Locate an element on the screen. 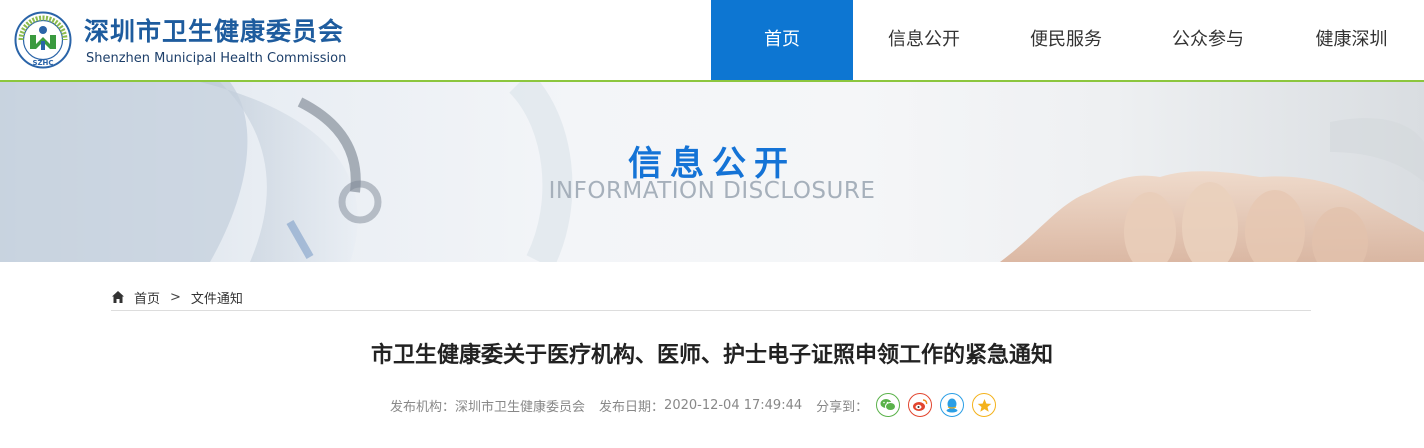 This screenshot has width=1424, height=448. nav-item-healthy-shenzhen: 健康深圳 is located at coordinates (1351, 40).